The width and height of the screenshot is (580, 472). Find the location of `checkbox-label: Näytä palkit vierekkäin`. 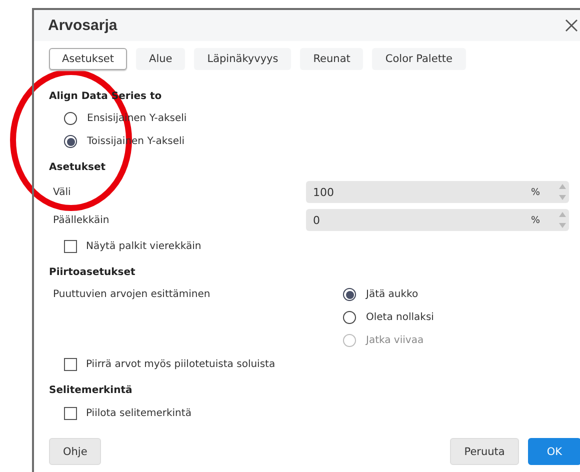

checkbox-label: Näytä palkit vierekkäin is located at coordinates (144, 246).